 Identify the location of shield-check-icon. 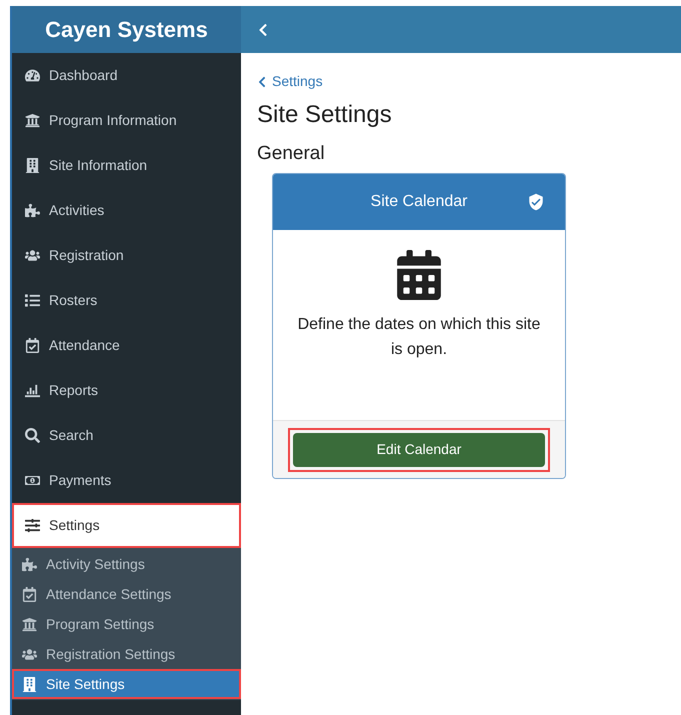
(536, 202).